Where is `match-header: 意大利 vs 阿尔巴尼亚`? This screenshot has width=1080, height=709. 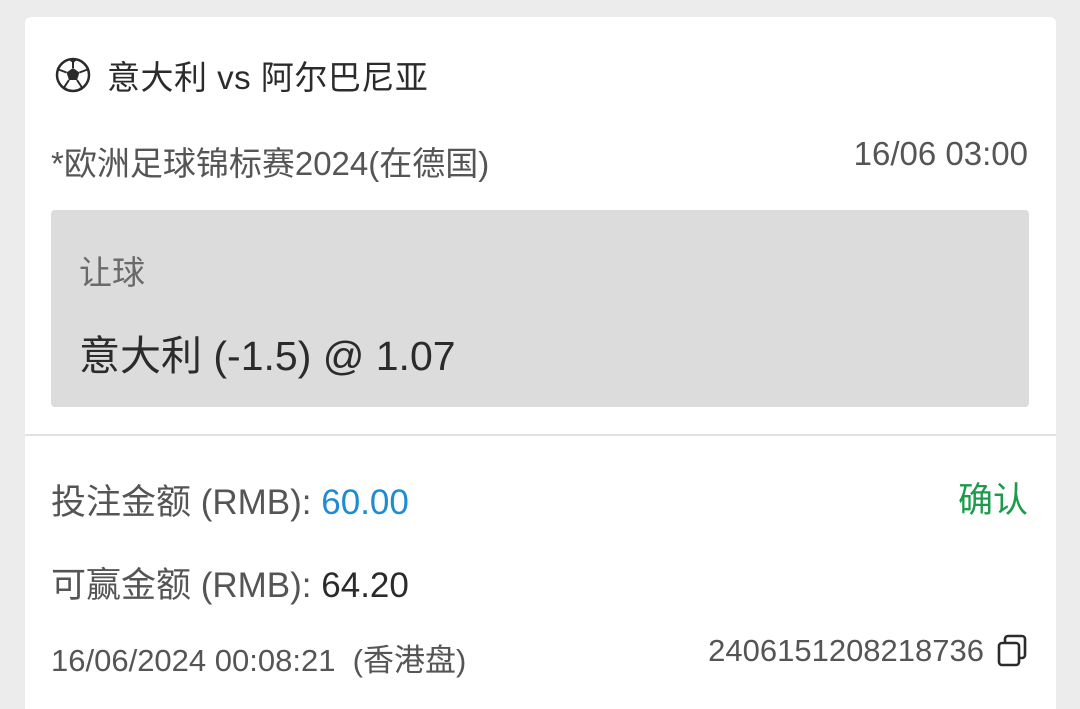
match-header: 意大利 vs 阿尔巴尼亚 is located at coordinates (241, 75).